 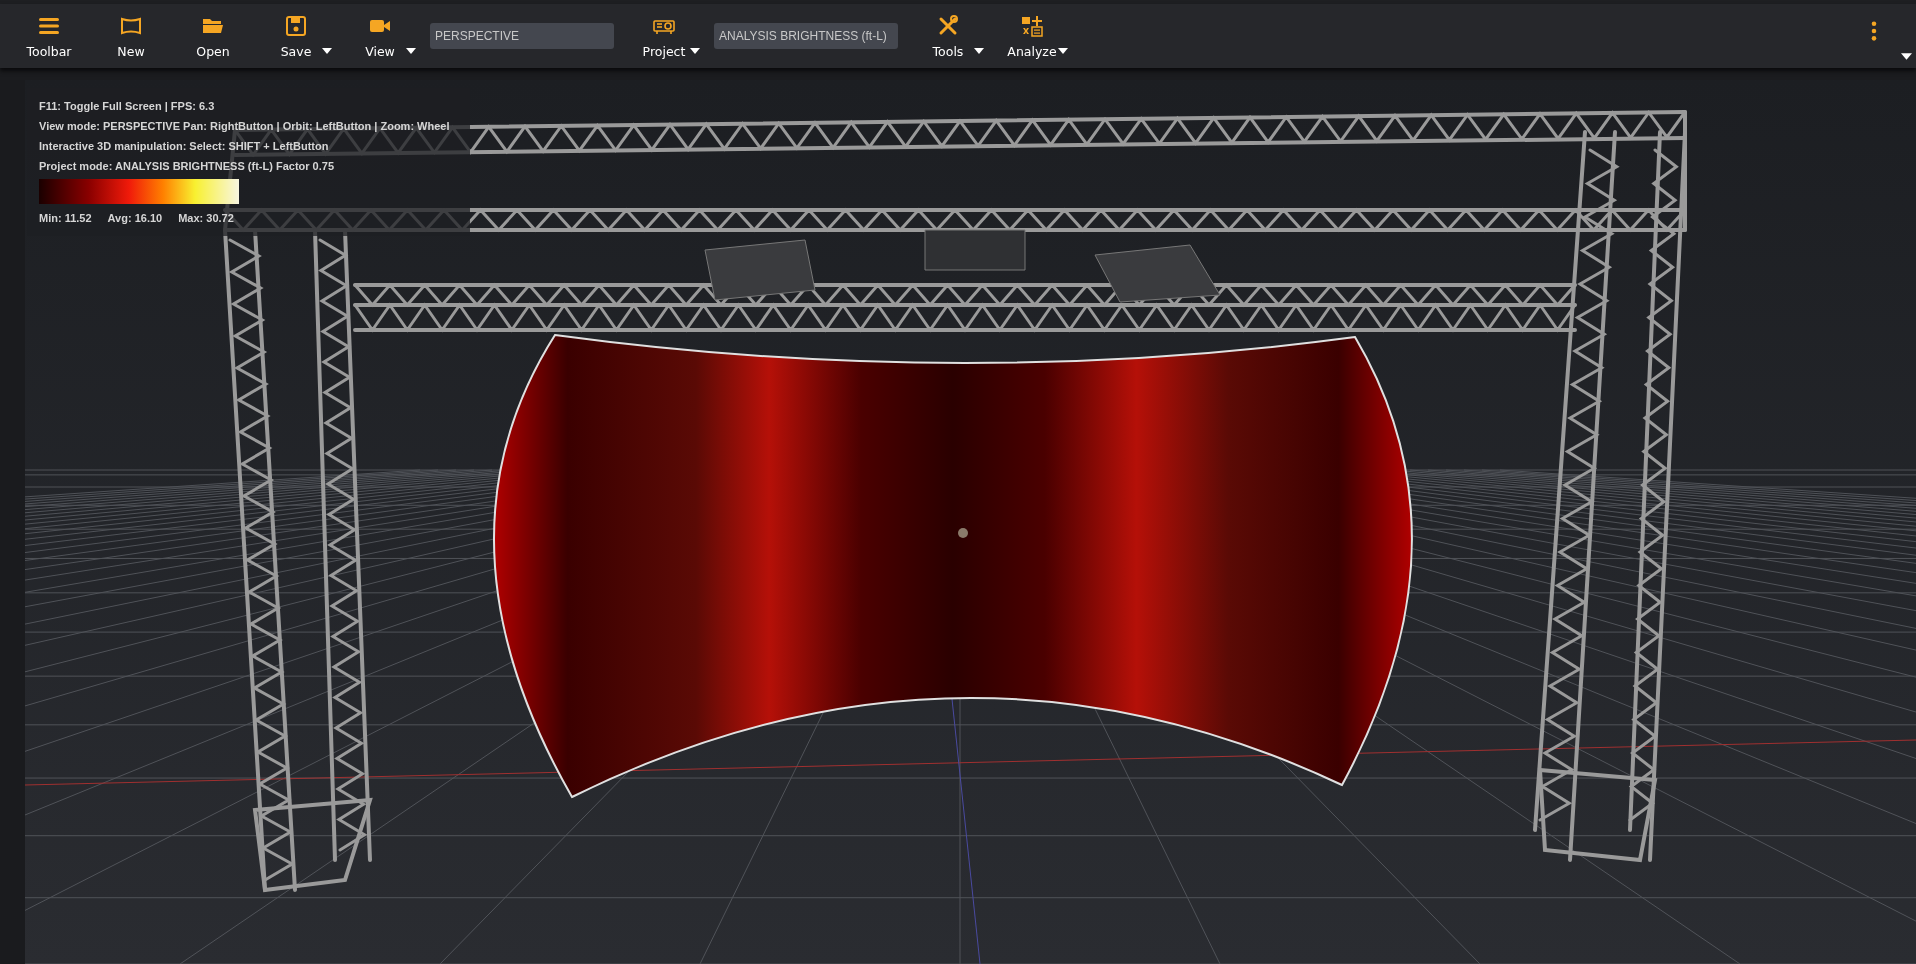 What do you see at coordinates (948, 36) in the screenshot?
I see `toolbar-button: Tools` at bounding box center [948, 36].